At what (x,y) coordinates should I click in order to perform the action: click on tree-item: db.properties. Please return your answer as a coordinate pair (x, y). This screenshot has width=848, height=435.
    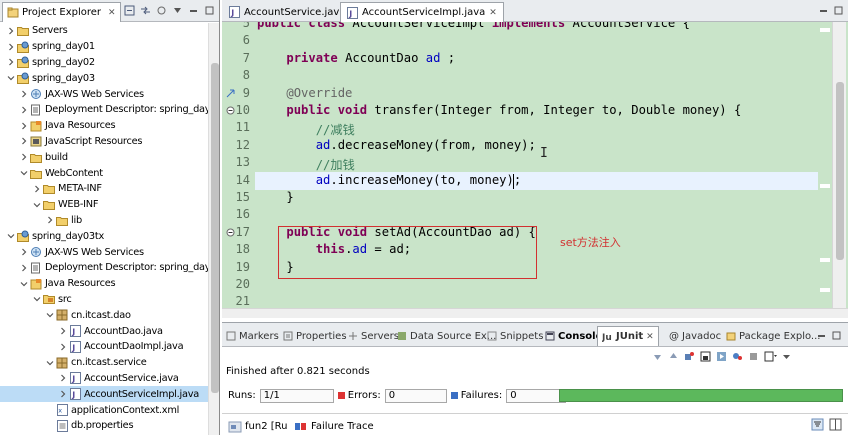
    Looking at the image, I should click on (104, 426).